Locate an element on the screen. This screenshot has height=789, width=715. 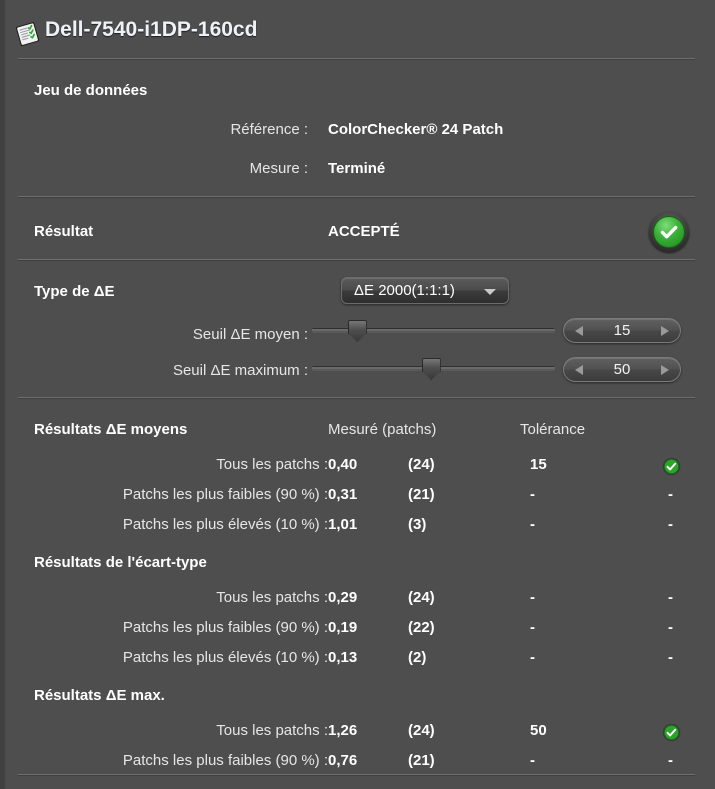
column-header-tolerance: Tolérance is located at coordinates (553, 429).